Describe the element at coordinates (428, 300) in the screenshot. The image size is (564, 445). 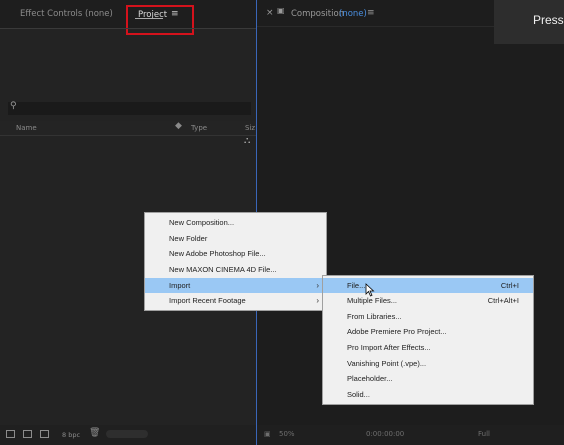
I see `submenu-item-multiple-files: Multiple Files... Ctrl+Alt+I` at that location.